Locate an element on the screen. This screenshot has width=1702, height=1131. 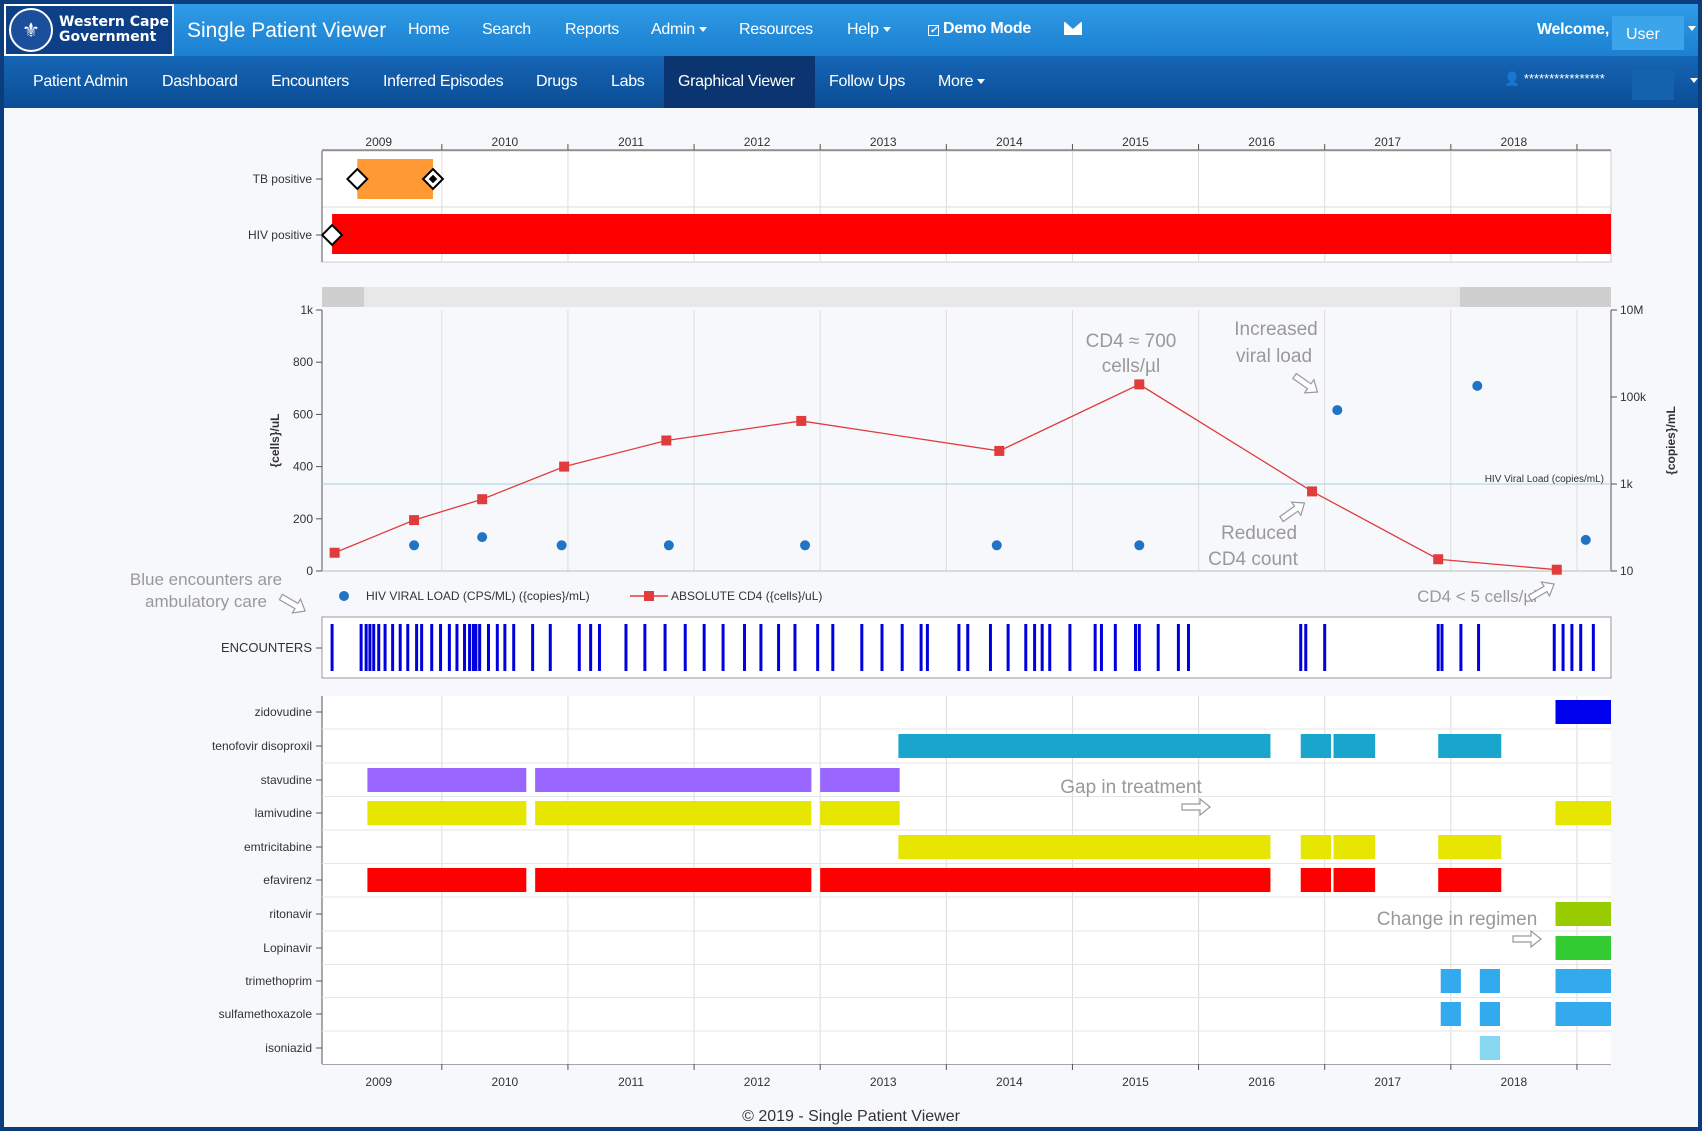
government-logo: ⚜ Western Cape Government is located at coordinates (89, 30).